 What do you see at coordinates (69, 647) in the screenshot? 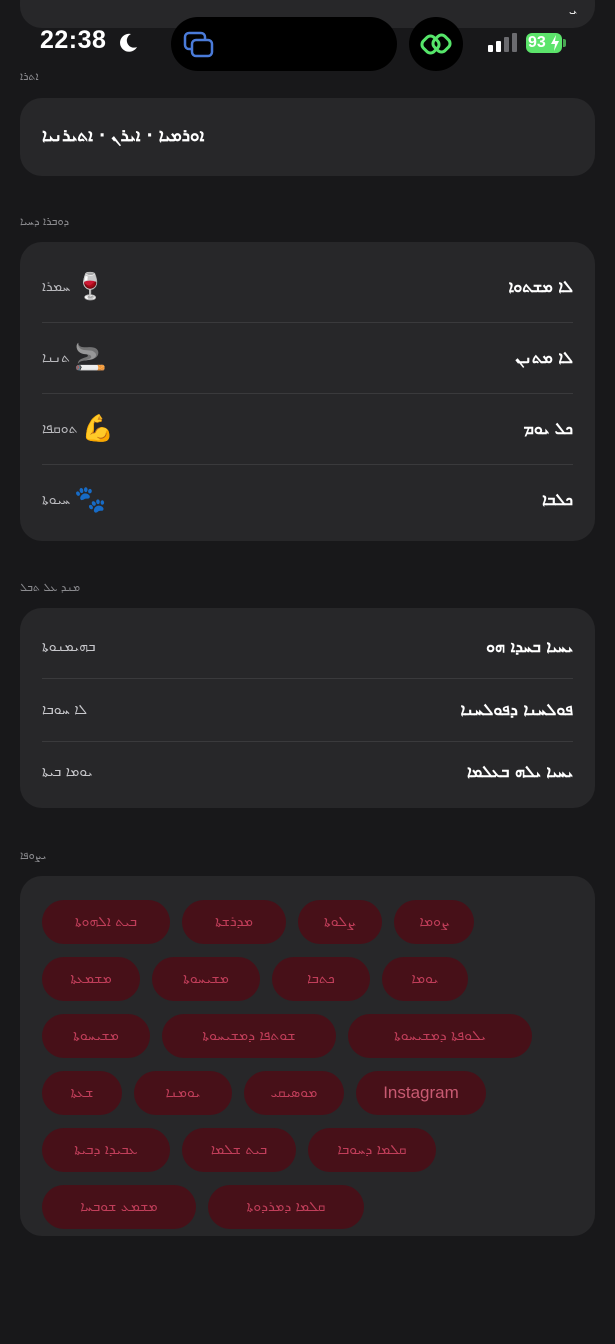
I see `values-value: ܒܗܝܡܢܘܬܐ` at bounding box center [69, 647].